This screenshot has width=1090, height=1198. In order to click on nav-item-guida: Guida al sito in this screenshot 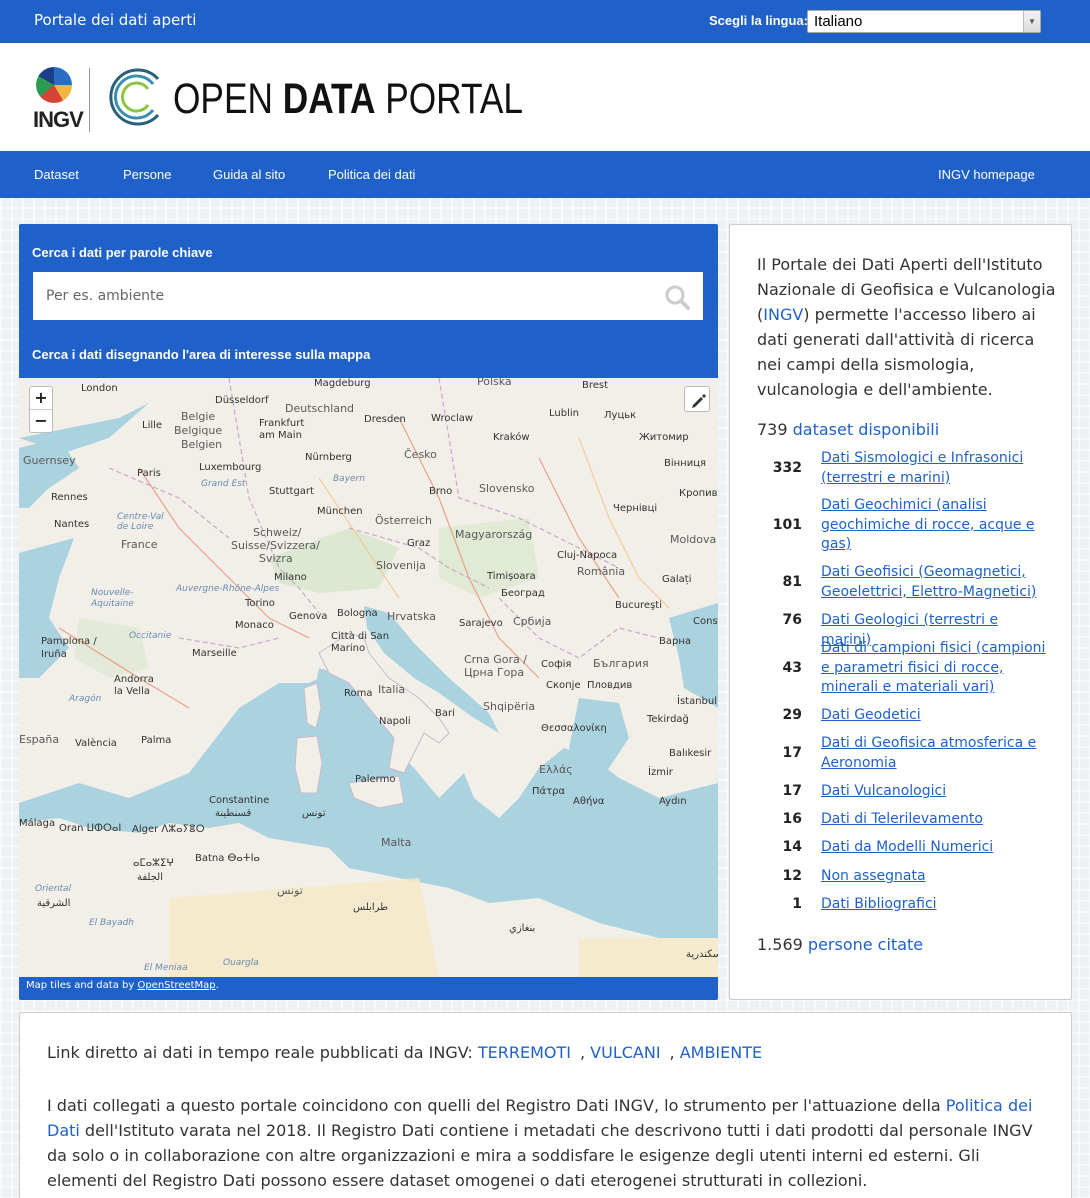, I will do `click(249, 174)`.